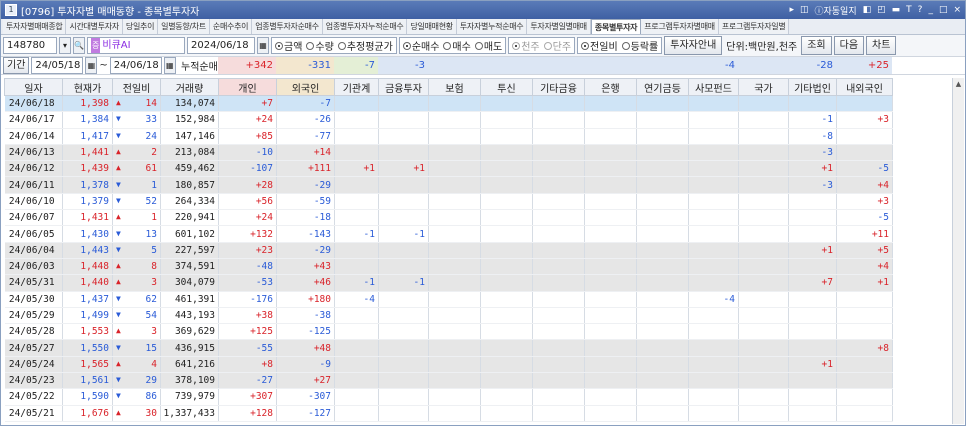 The height and width of the screenshot is (426, 966). I want to click on copy-icon: ◰, so click(881, 10).